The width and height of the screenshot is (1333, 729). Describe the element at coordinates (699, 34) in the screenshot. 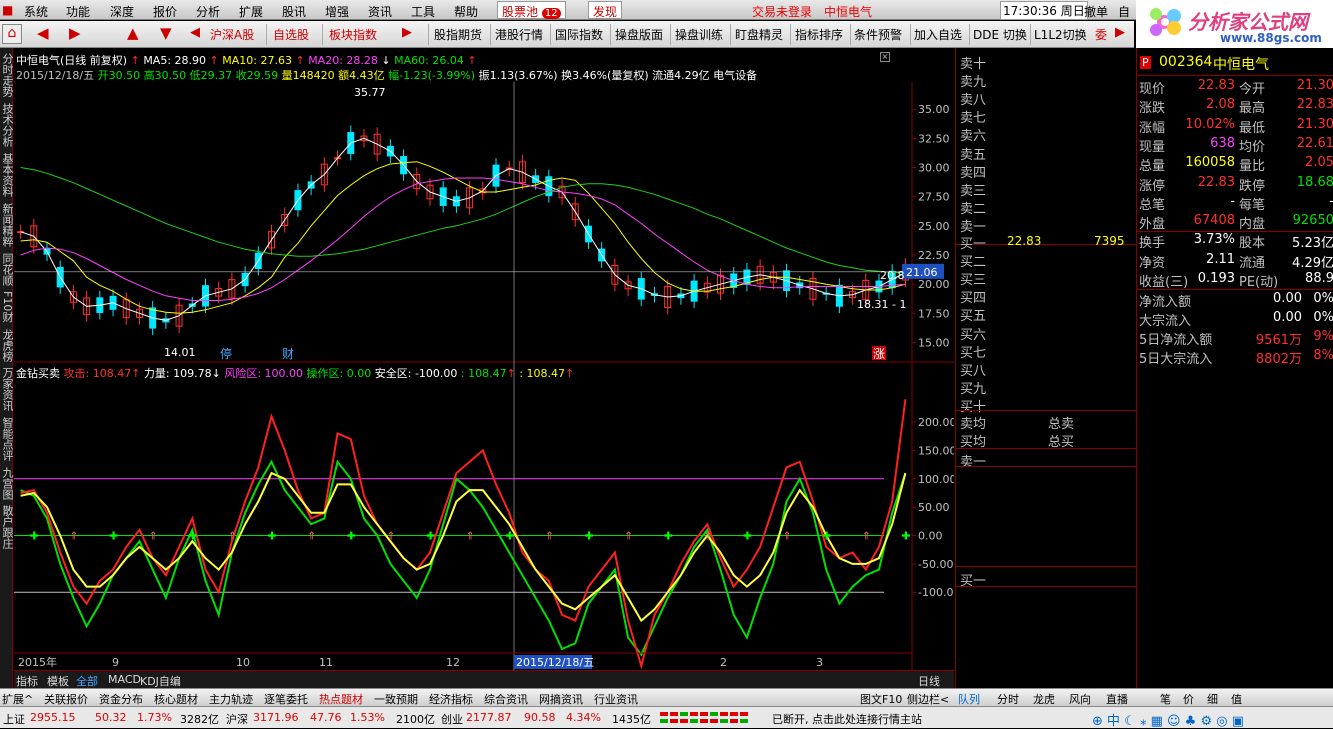

I see `tb-trade-training: 操盘训练` at that location.